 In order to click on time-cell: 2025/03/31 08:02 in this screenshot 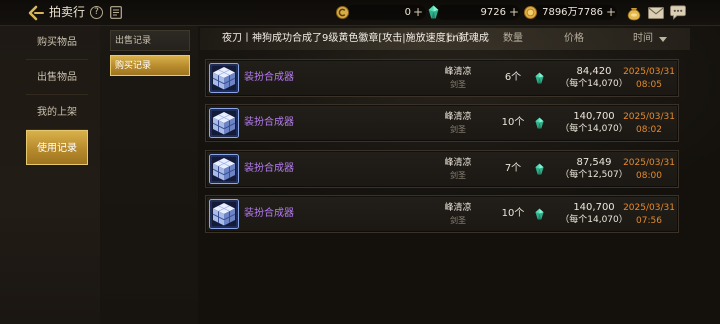, I will do `click(649, 123)`.